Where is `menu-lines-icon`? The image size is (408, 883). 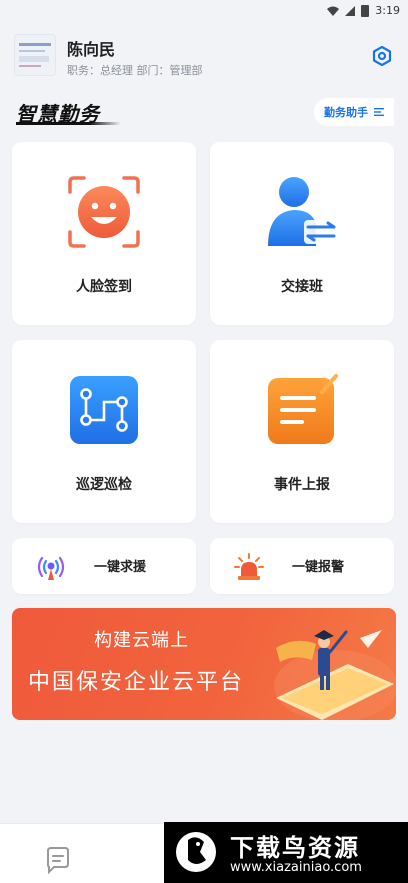 menu-lines-icon is located at coordinates (379, 112).